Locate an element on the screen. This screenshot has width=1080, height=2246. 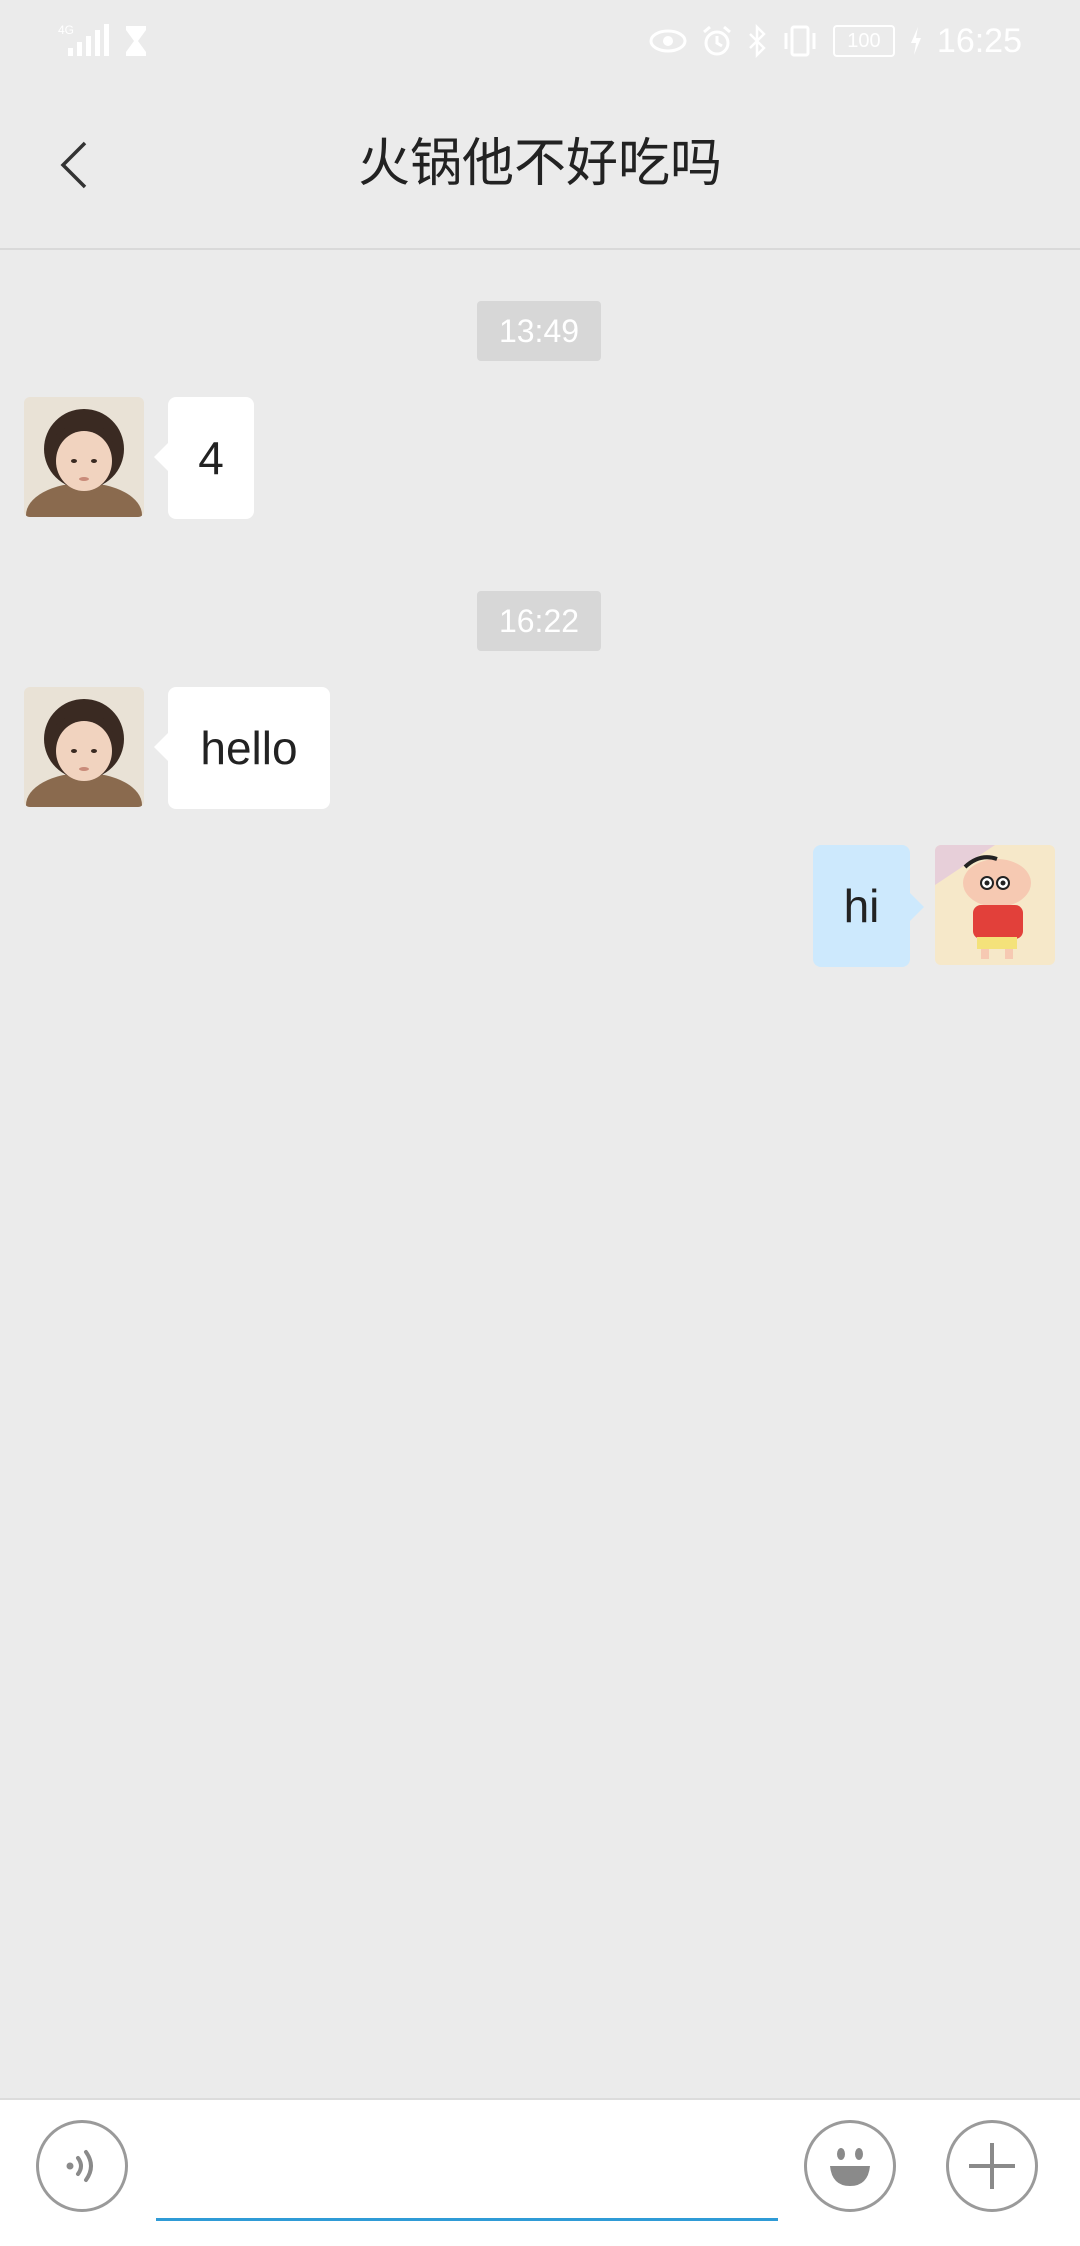
voice-icon is located at coordinates (79, 2166).